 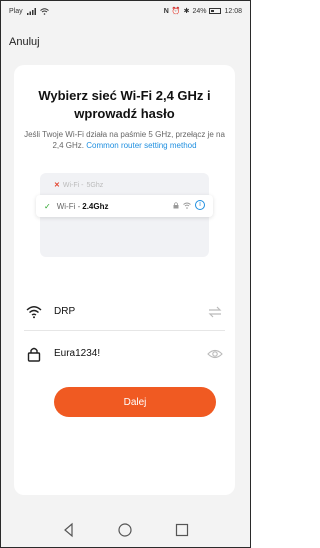 I want to click on android-nav-bar, so click(x=125, y=530).